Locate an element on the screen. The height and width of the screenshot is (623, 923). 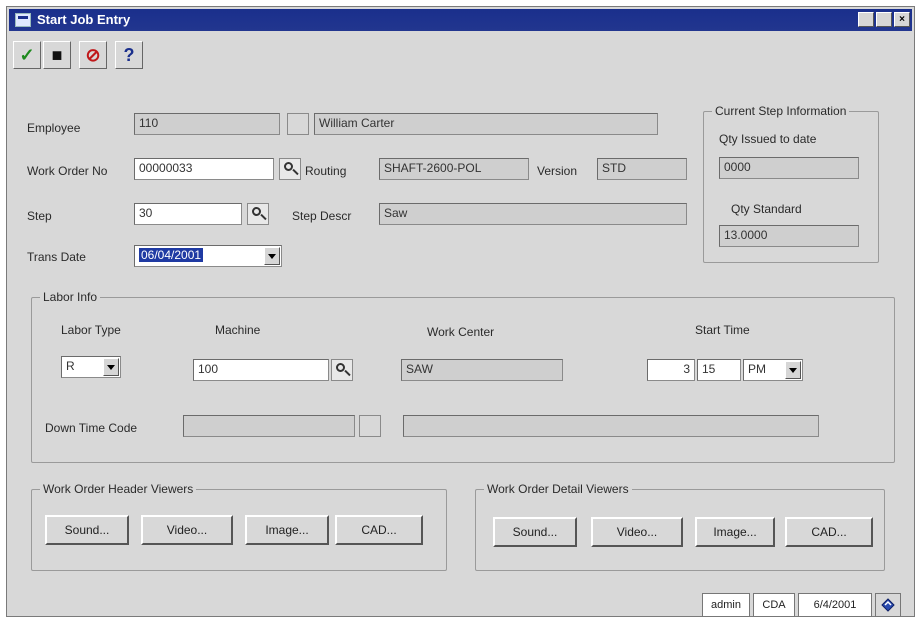
status-company: CDA is located at coordinates (774, 605).